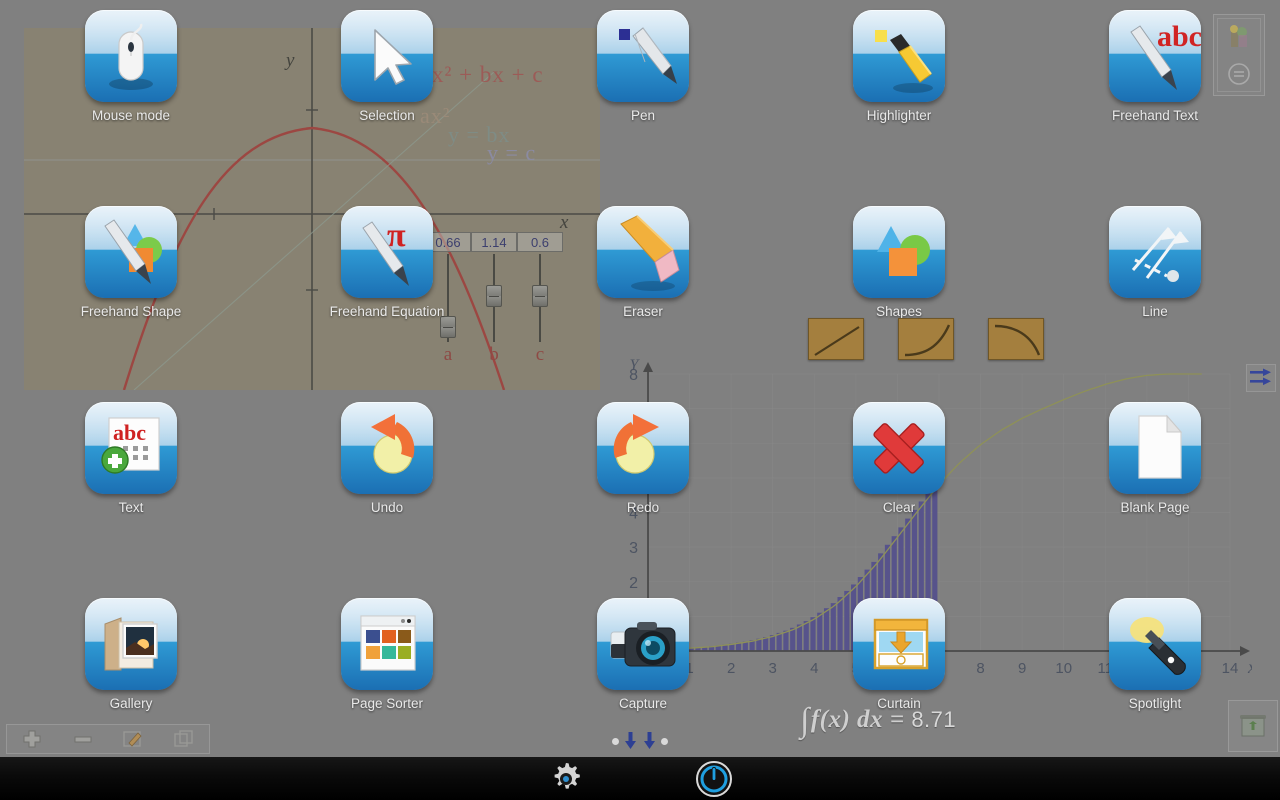 This screenshot has width=1280, height=800. What do you see at coordinates (1155, 644) in the screenshot?
I see `flashlight-icon` at bounding box center [1155, 644].